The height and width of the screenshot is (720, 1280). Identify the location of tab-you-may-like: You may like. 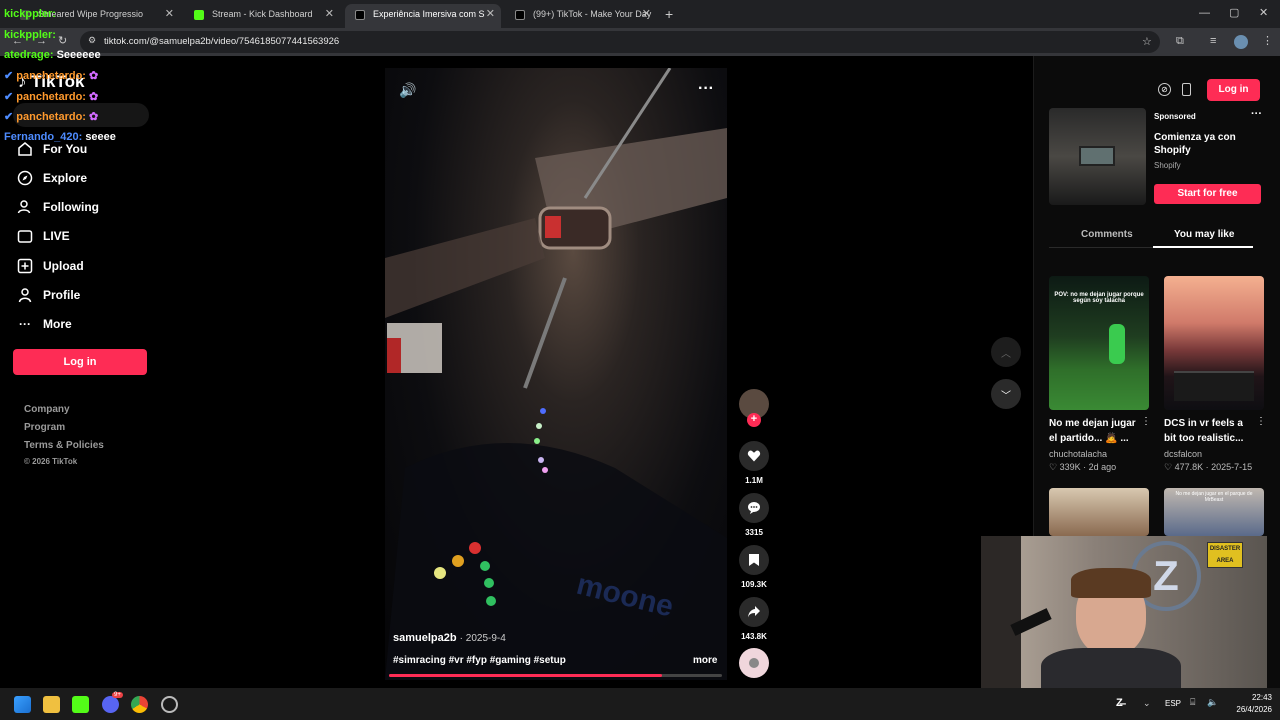
(1204, 234).